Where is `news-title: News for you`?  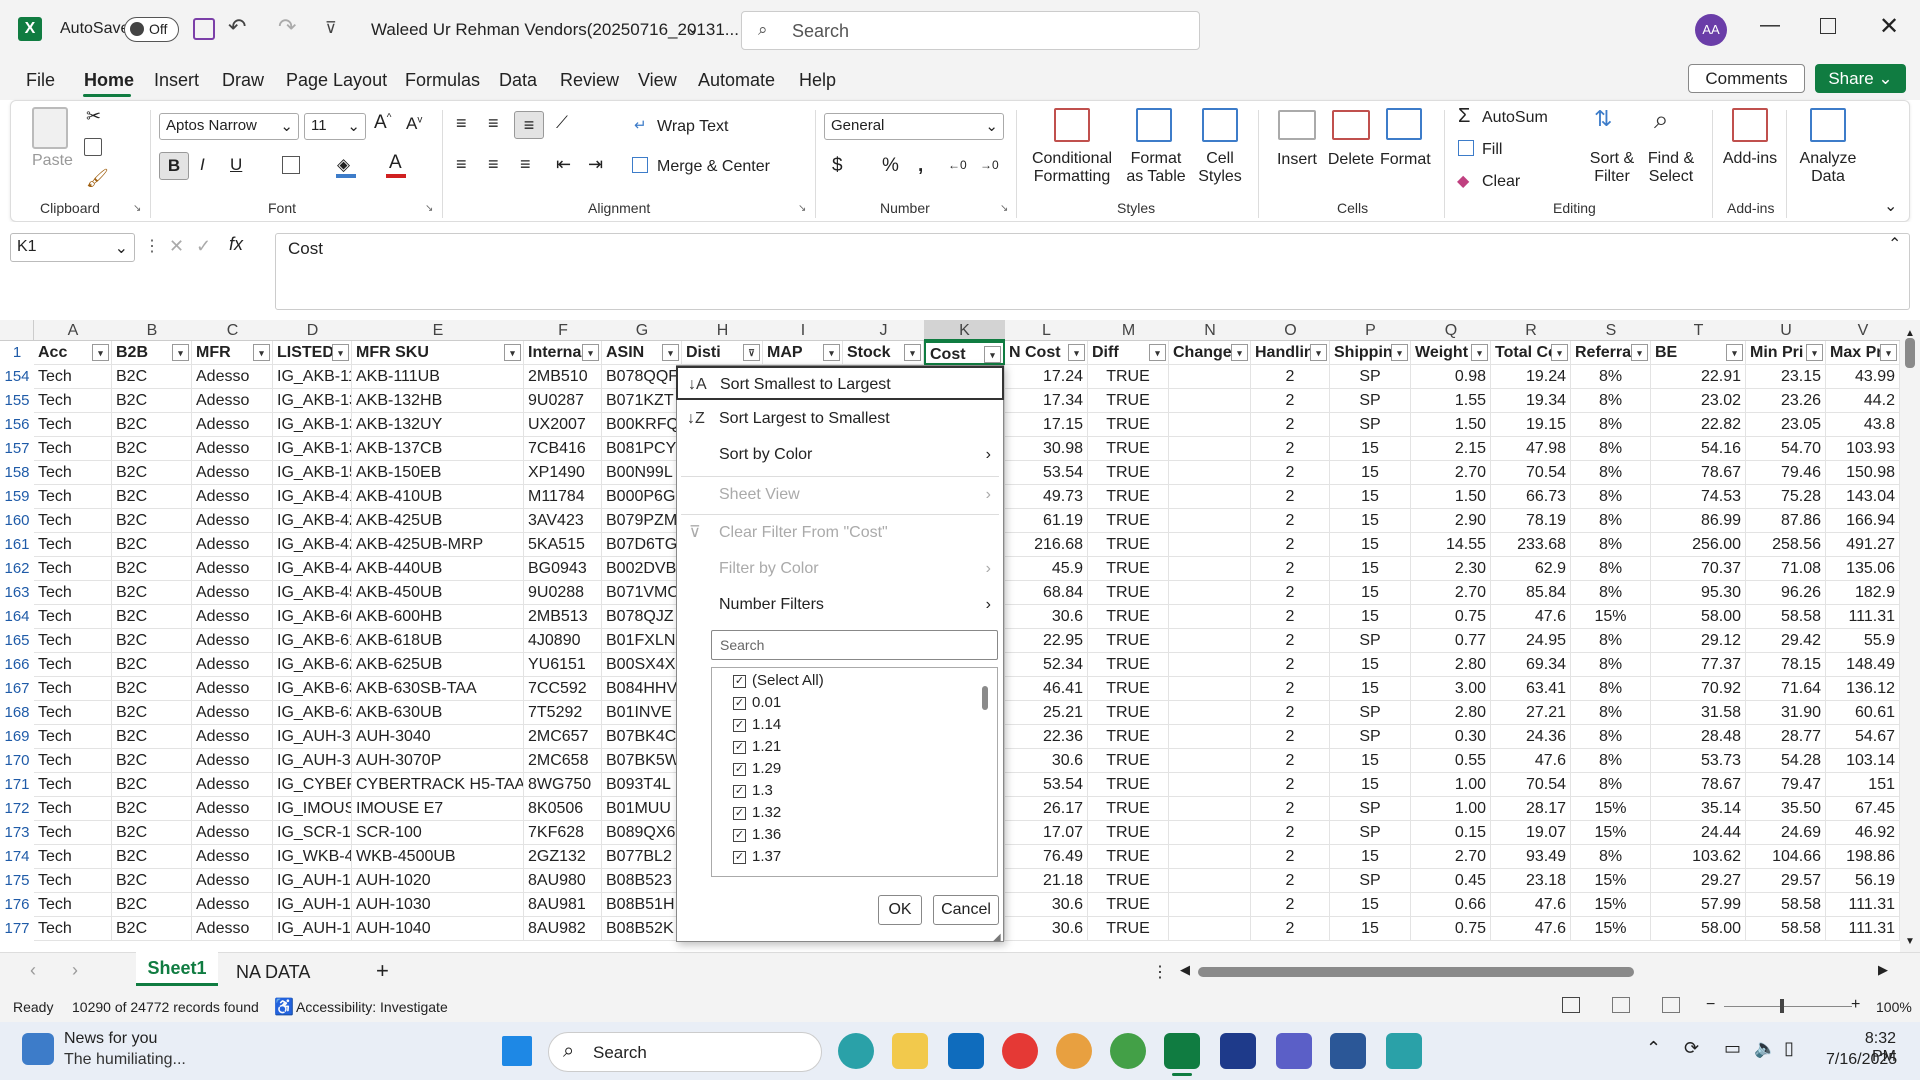
news-title: News for you is located at coordinates (110, 1039).